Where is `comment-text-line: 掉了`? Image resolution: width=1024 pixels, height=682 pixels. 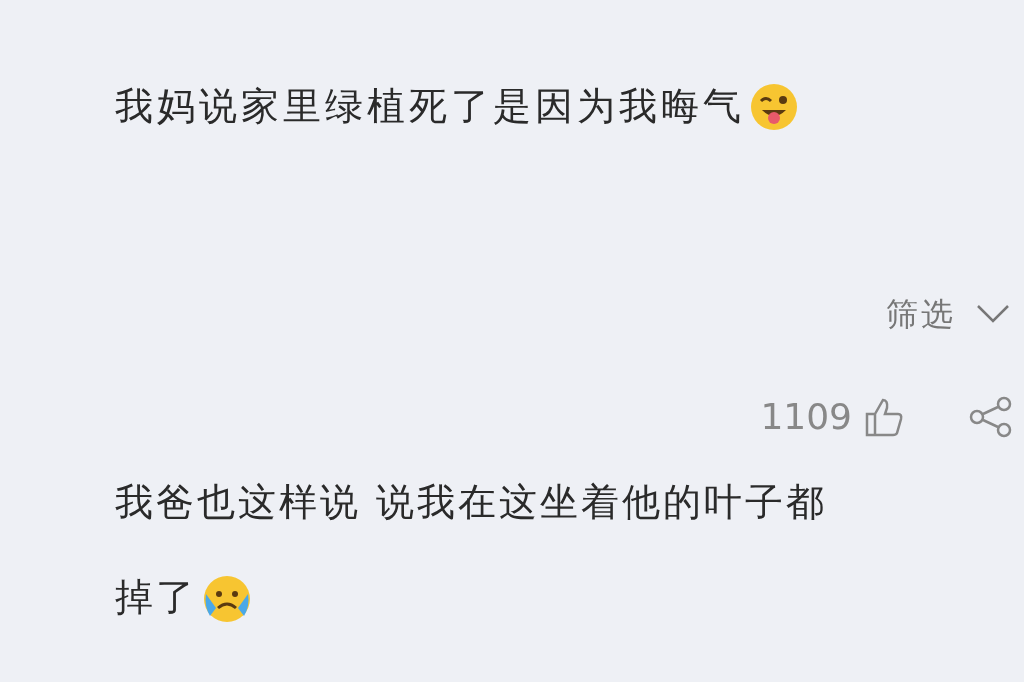 comment-text-line: 掉了 is located at coordinates (156, 597).